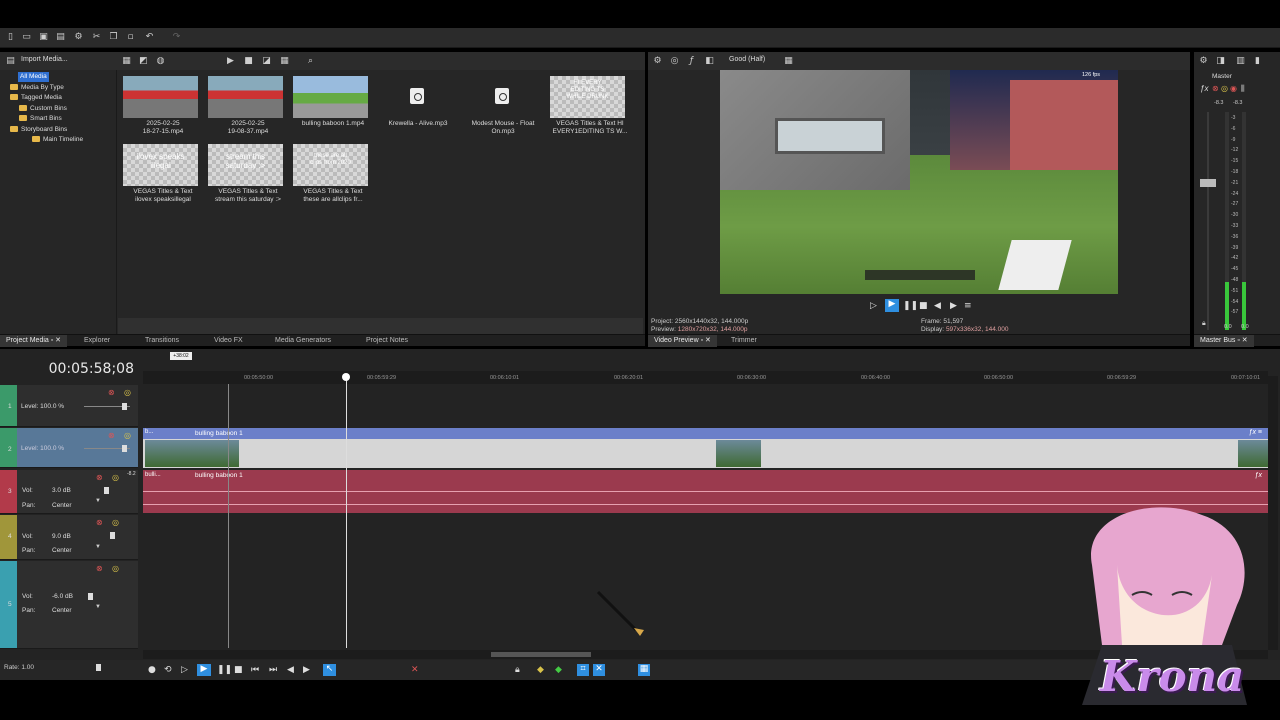  I want to click on loop-icon: ⟲, so click(168, 670).